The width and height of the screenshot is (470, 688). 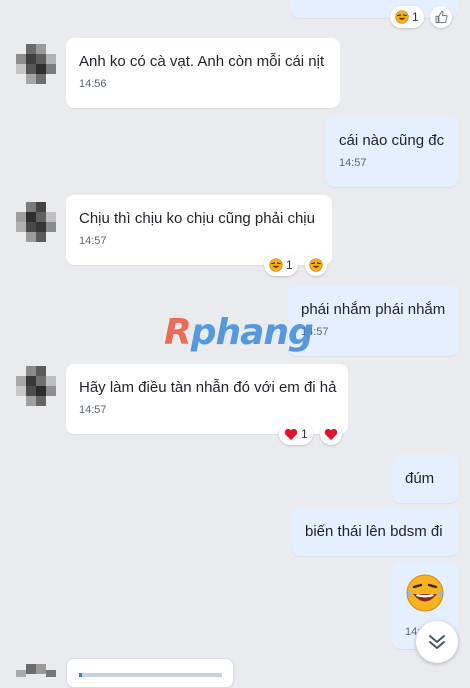 What do you see at coordinates (208, 387) in the screenshot?
I see `message-text: Hãy làm điều tàn nhẫn đó với em đi hả` at bounding box center [208, 387].